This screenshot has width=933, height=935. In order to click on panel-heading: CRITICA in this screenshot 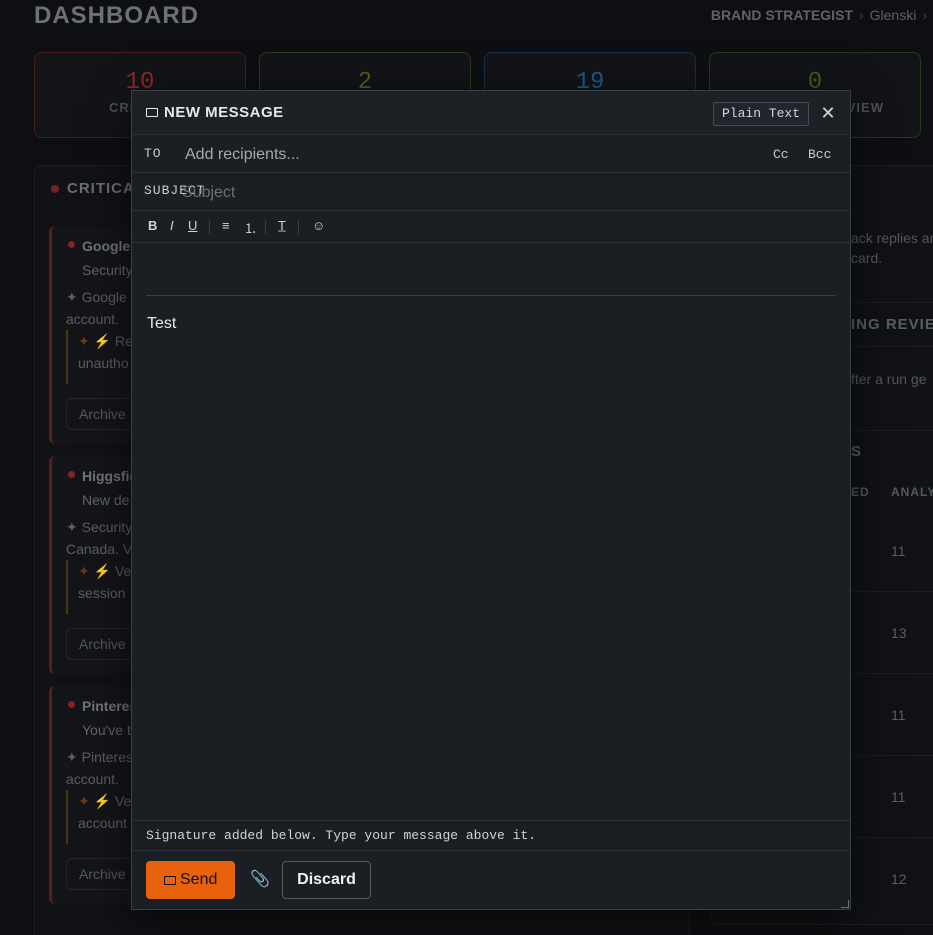, I will do `click(93, 188)`.